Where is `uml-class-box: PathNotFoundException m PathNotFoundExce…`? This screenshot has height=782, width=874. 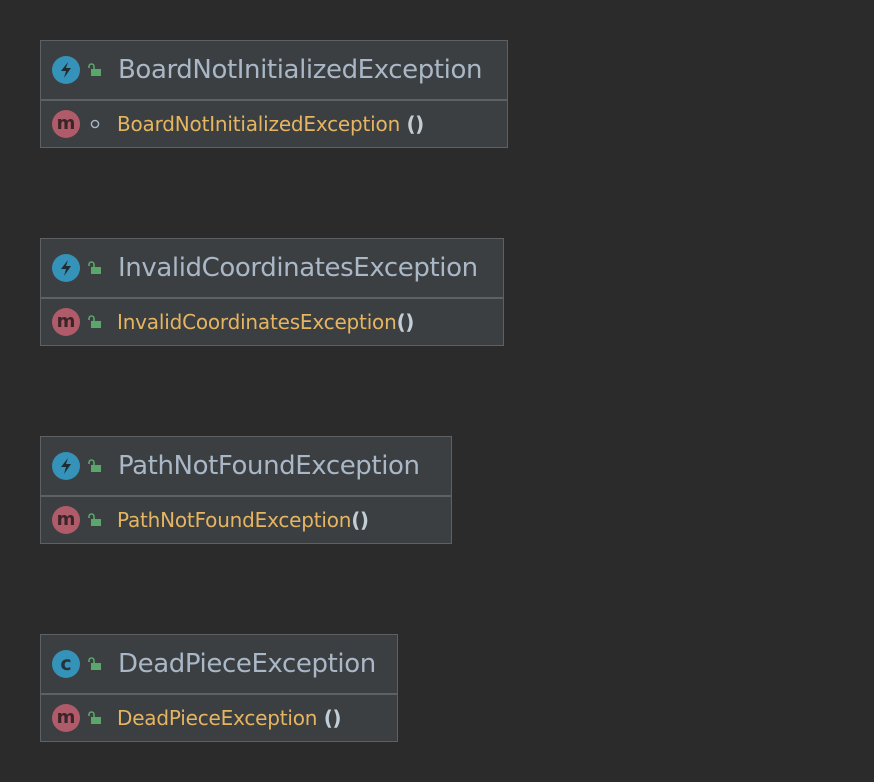 uml-class-box: PathNotFoundException m PathNotFoundExce… is located at coordinates (246, 490).